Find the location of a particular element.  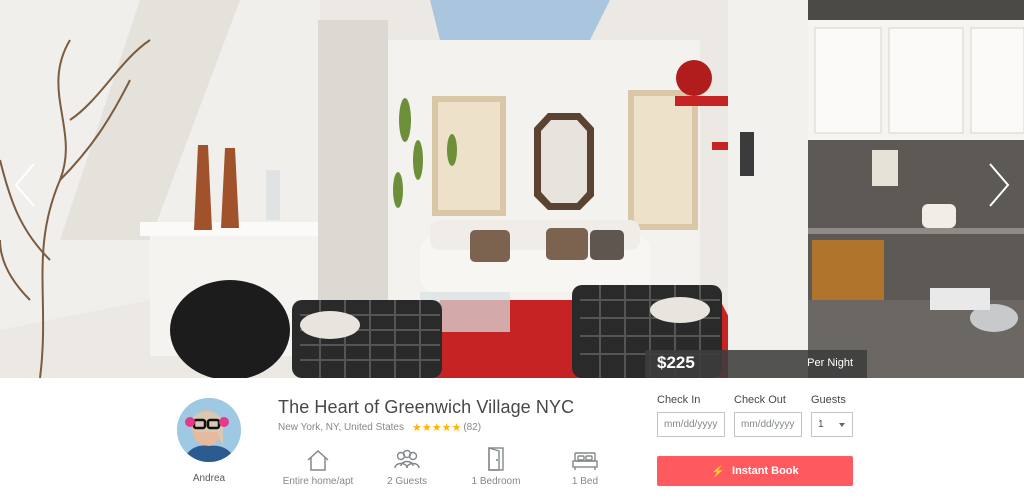

listing-location: New York, NY, United States is located at coordinates (341, 427).